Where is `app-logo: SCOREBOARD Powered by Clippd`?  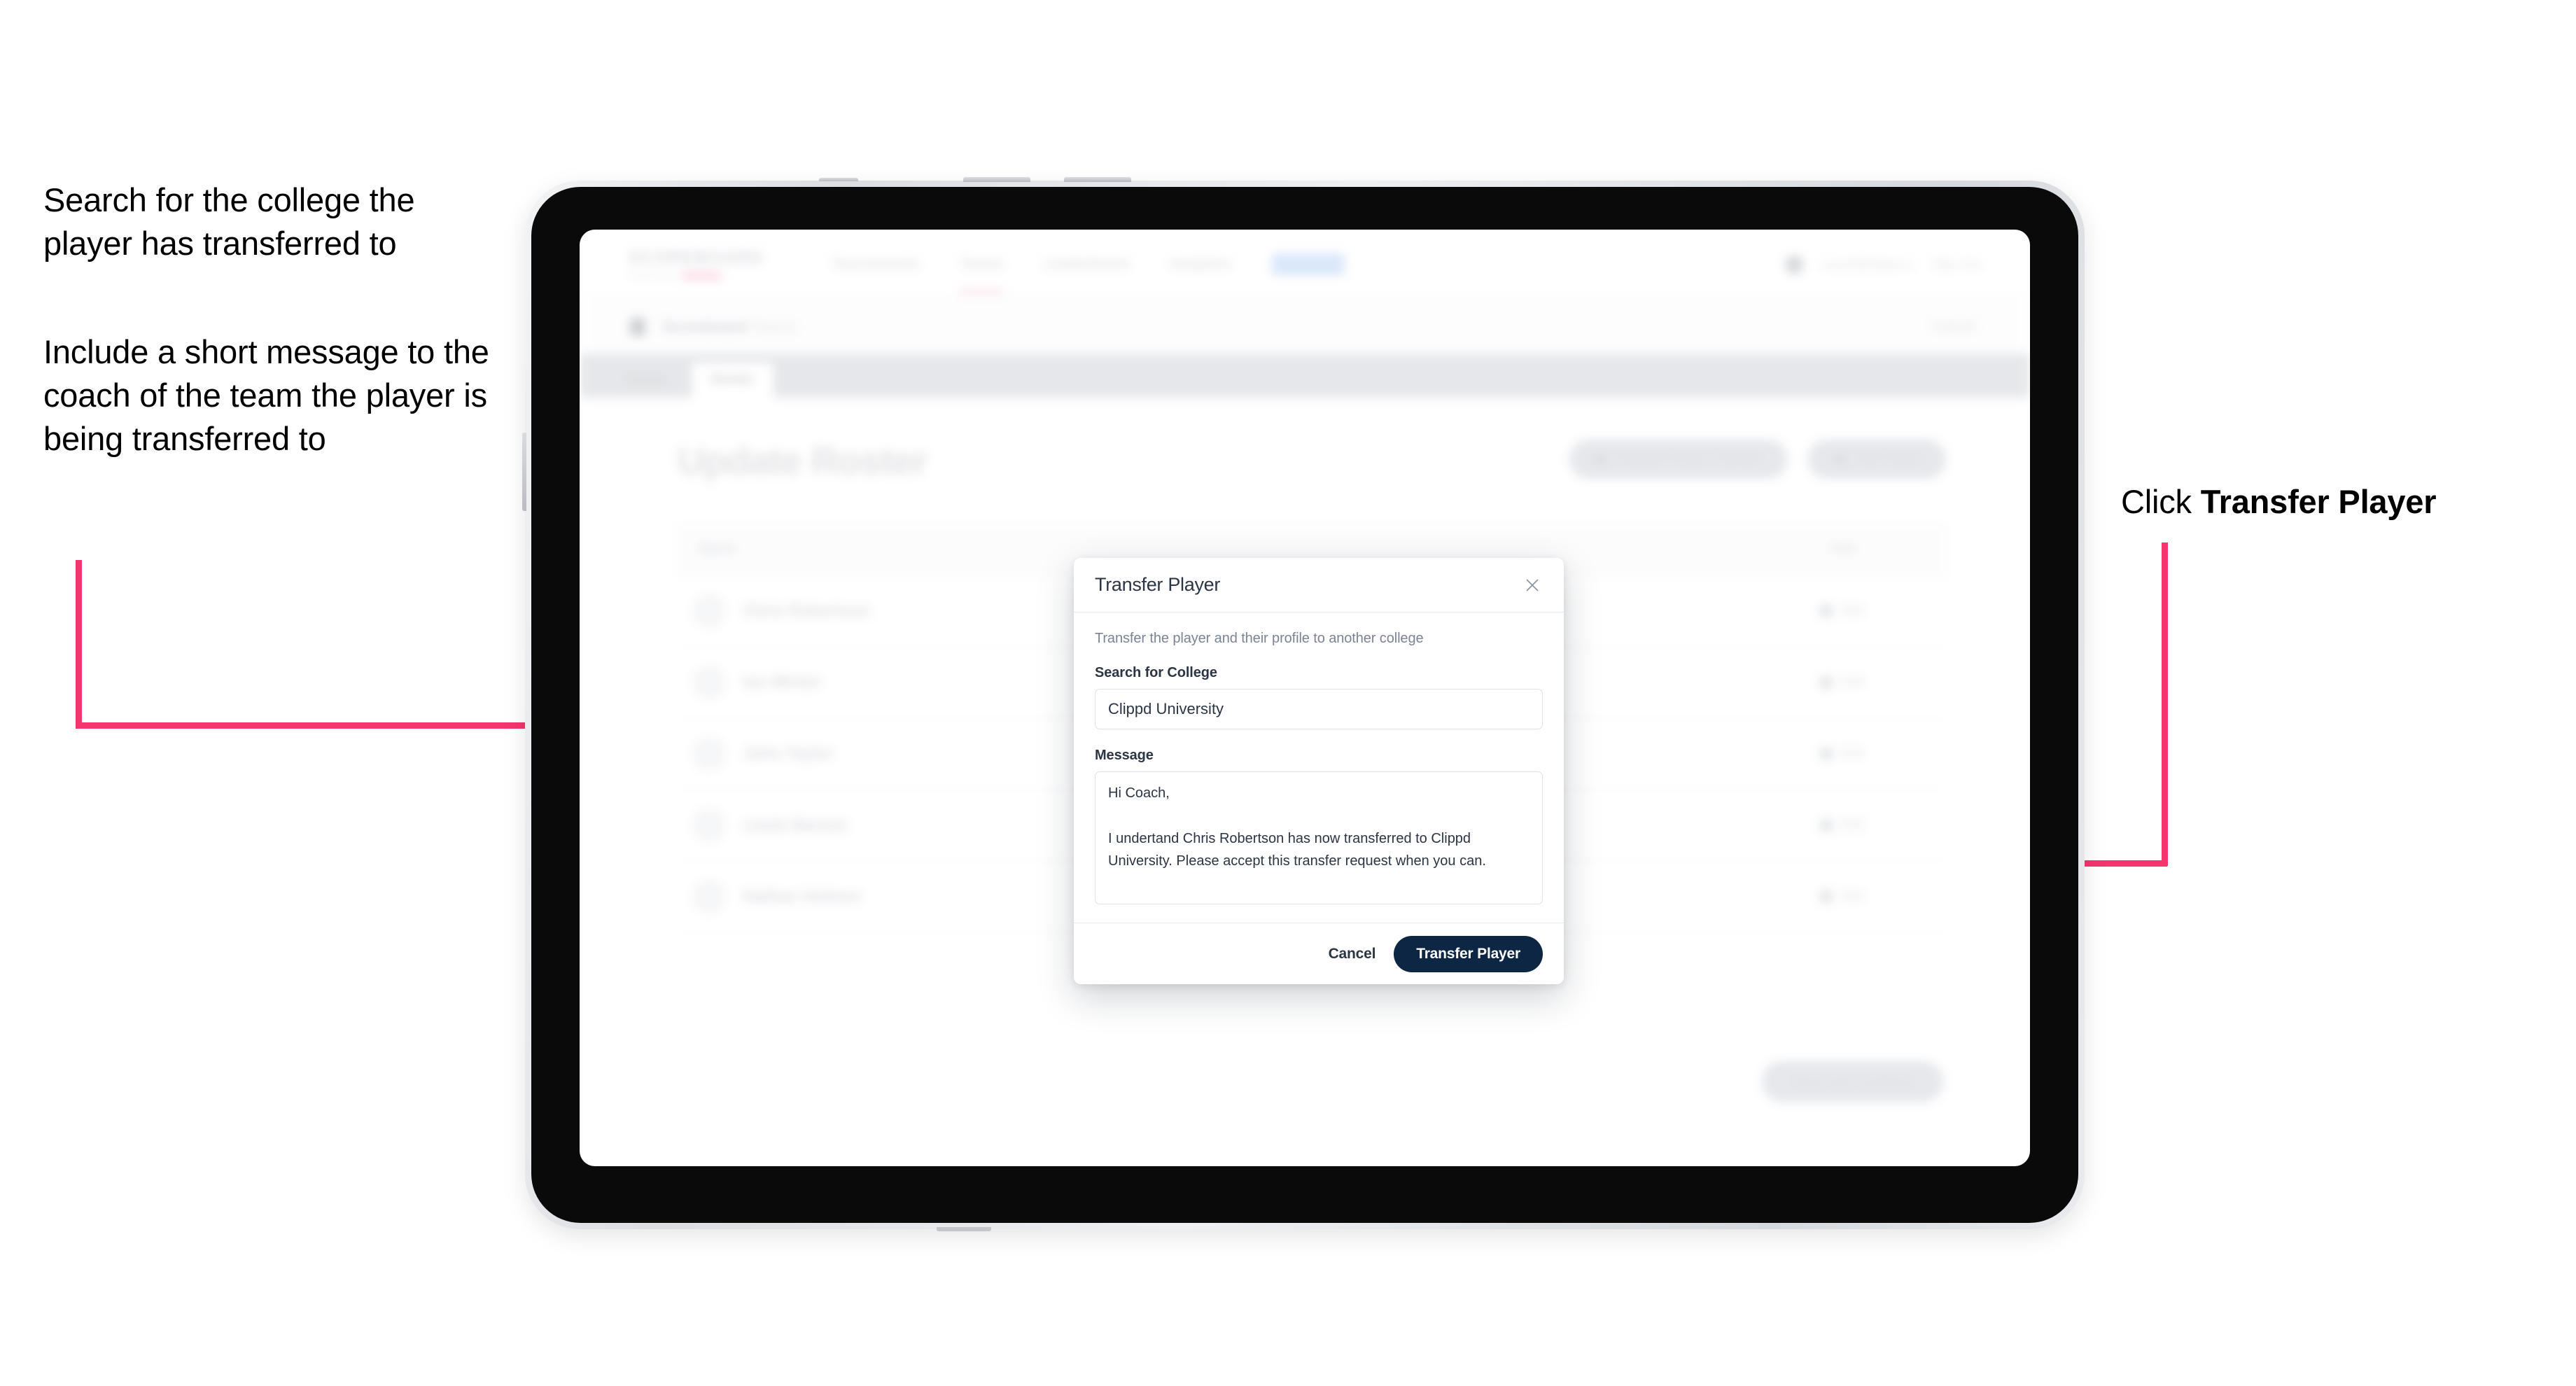 app-logo: SCOREBOARD Powered by Clippd is located at coordinates (696, 264).